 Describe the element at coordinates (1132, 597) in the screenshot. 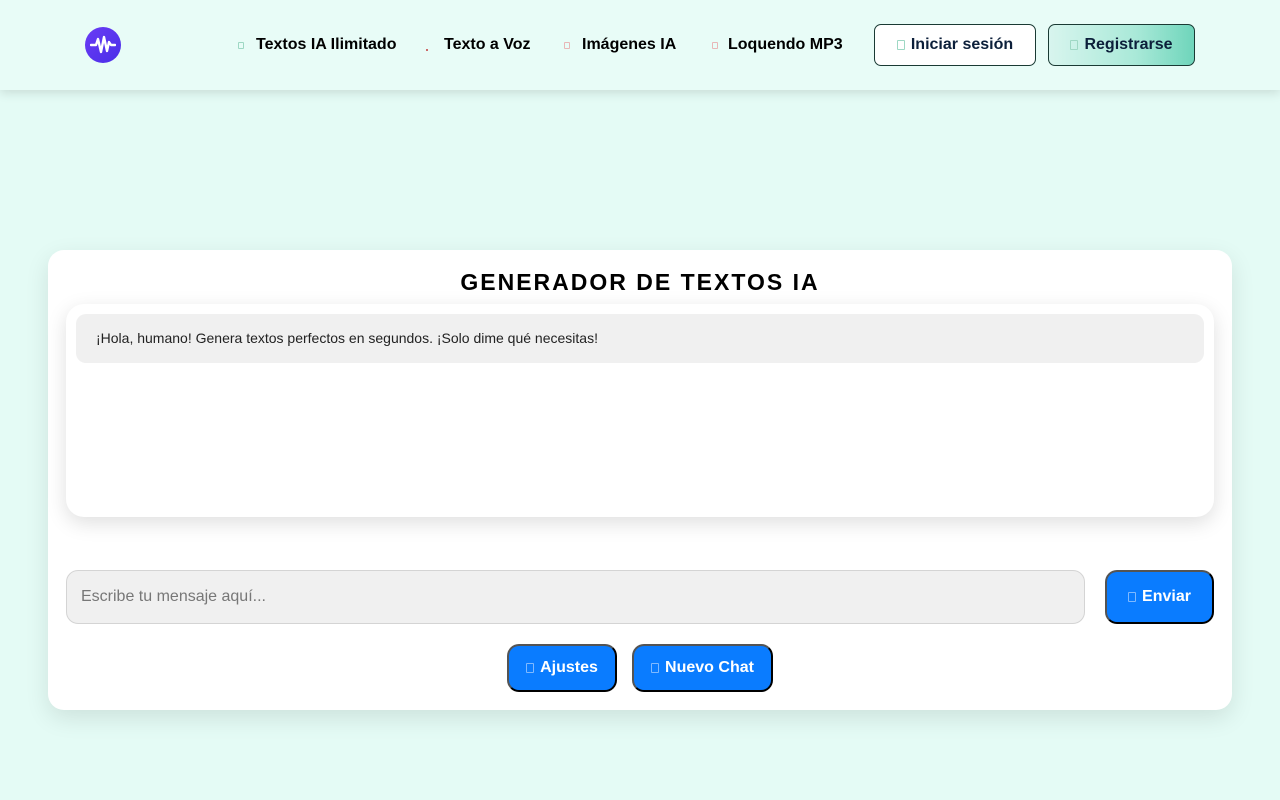

I see `send-icon` at that location.